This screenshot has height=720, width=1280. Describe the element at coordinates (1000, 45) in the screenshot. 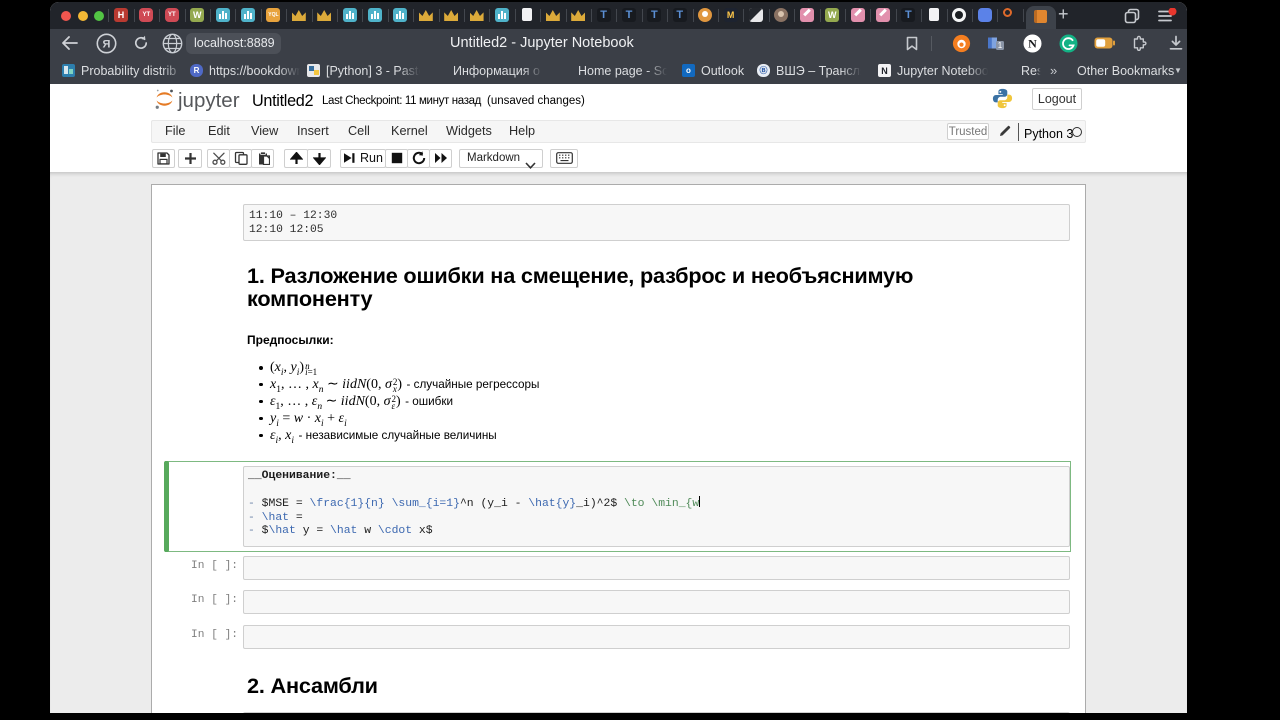

I see `svg-text: 1` at that location.